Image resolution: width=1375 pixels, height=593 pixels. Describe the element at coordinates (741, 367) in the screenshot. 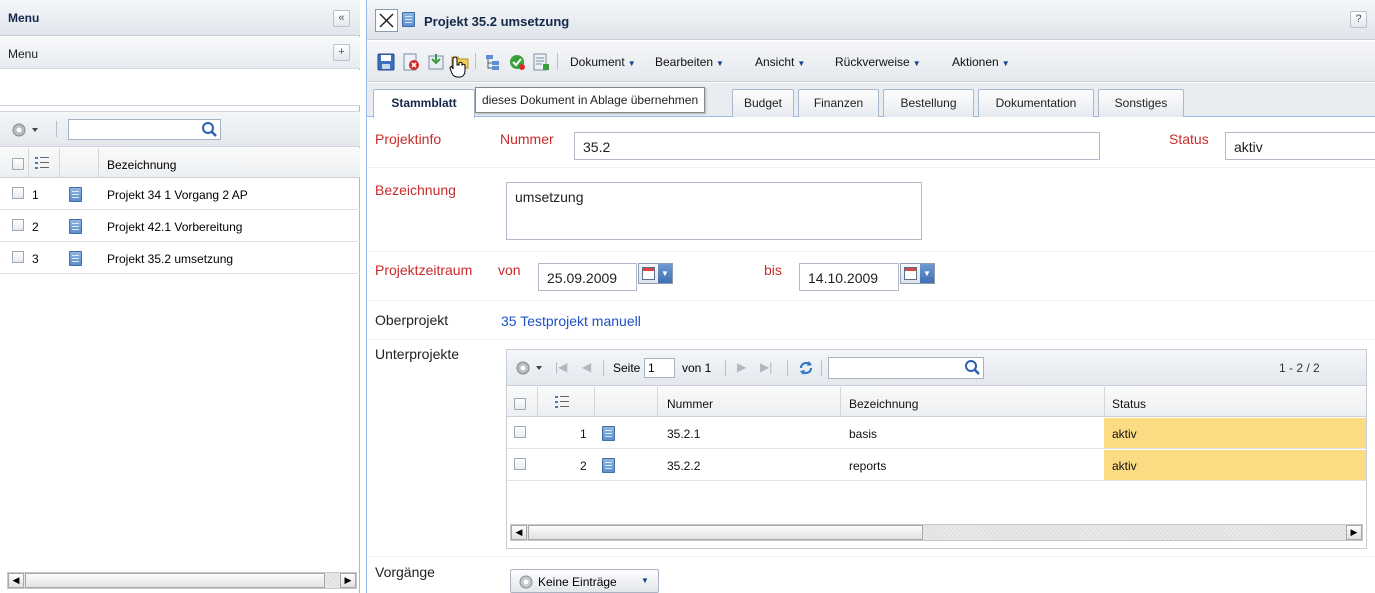

I see `next-page-icon: ▶` at that location.